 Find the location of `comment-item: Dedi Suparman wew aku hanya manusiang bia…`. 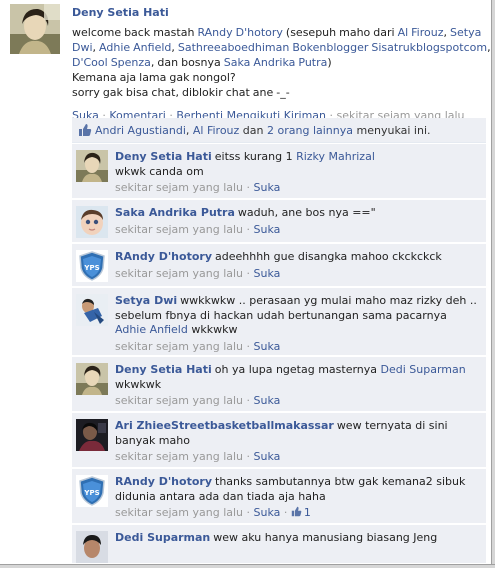

comment-item: Dedi Suparman wew aku hanya manusiang bia… is located at coordinates (279, 544).